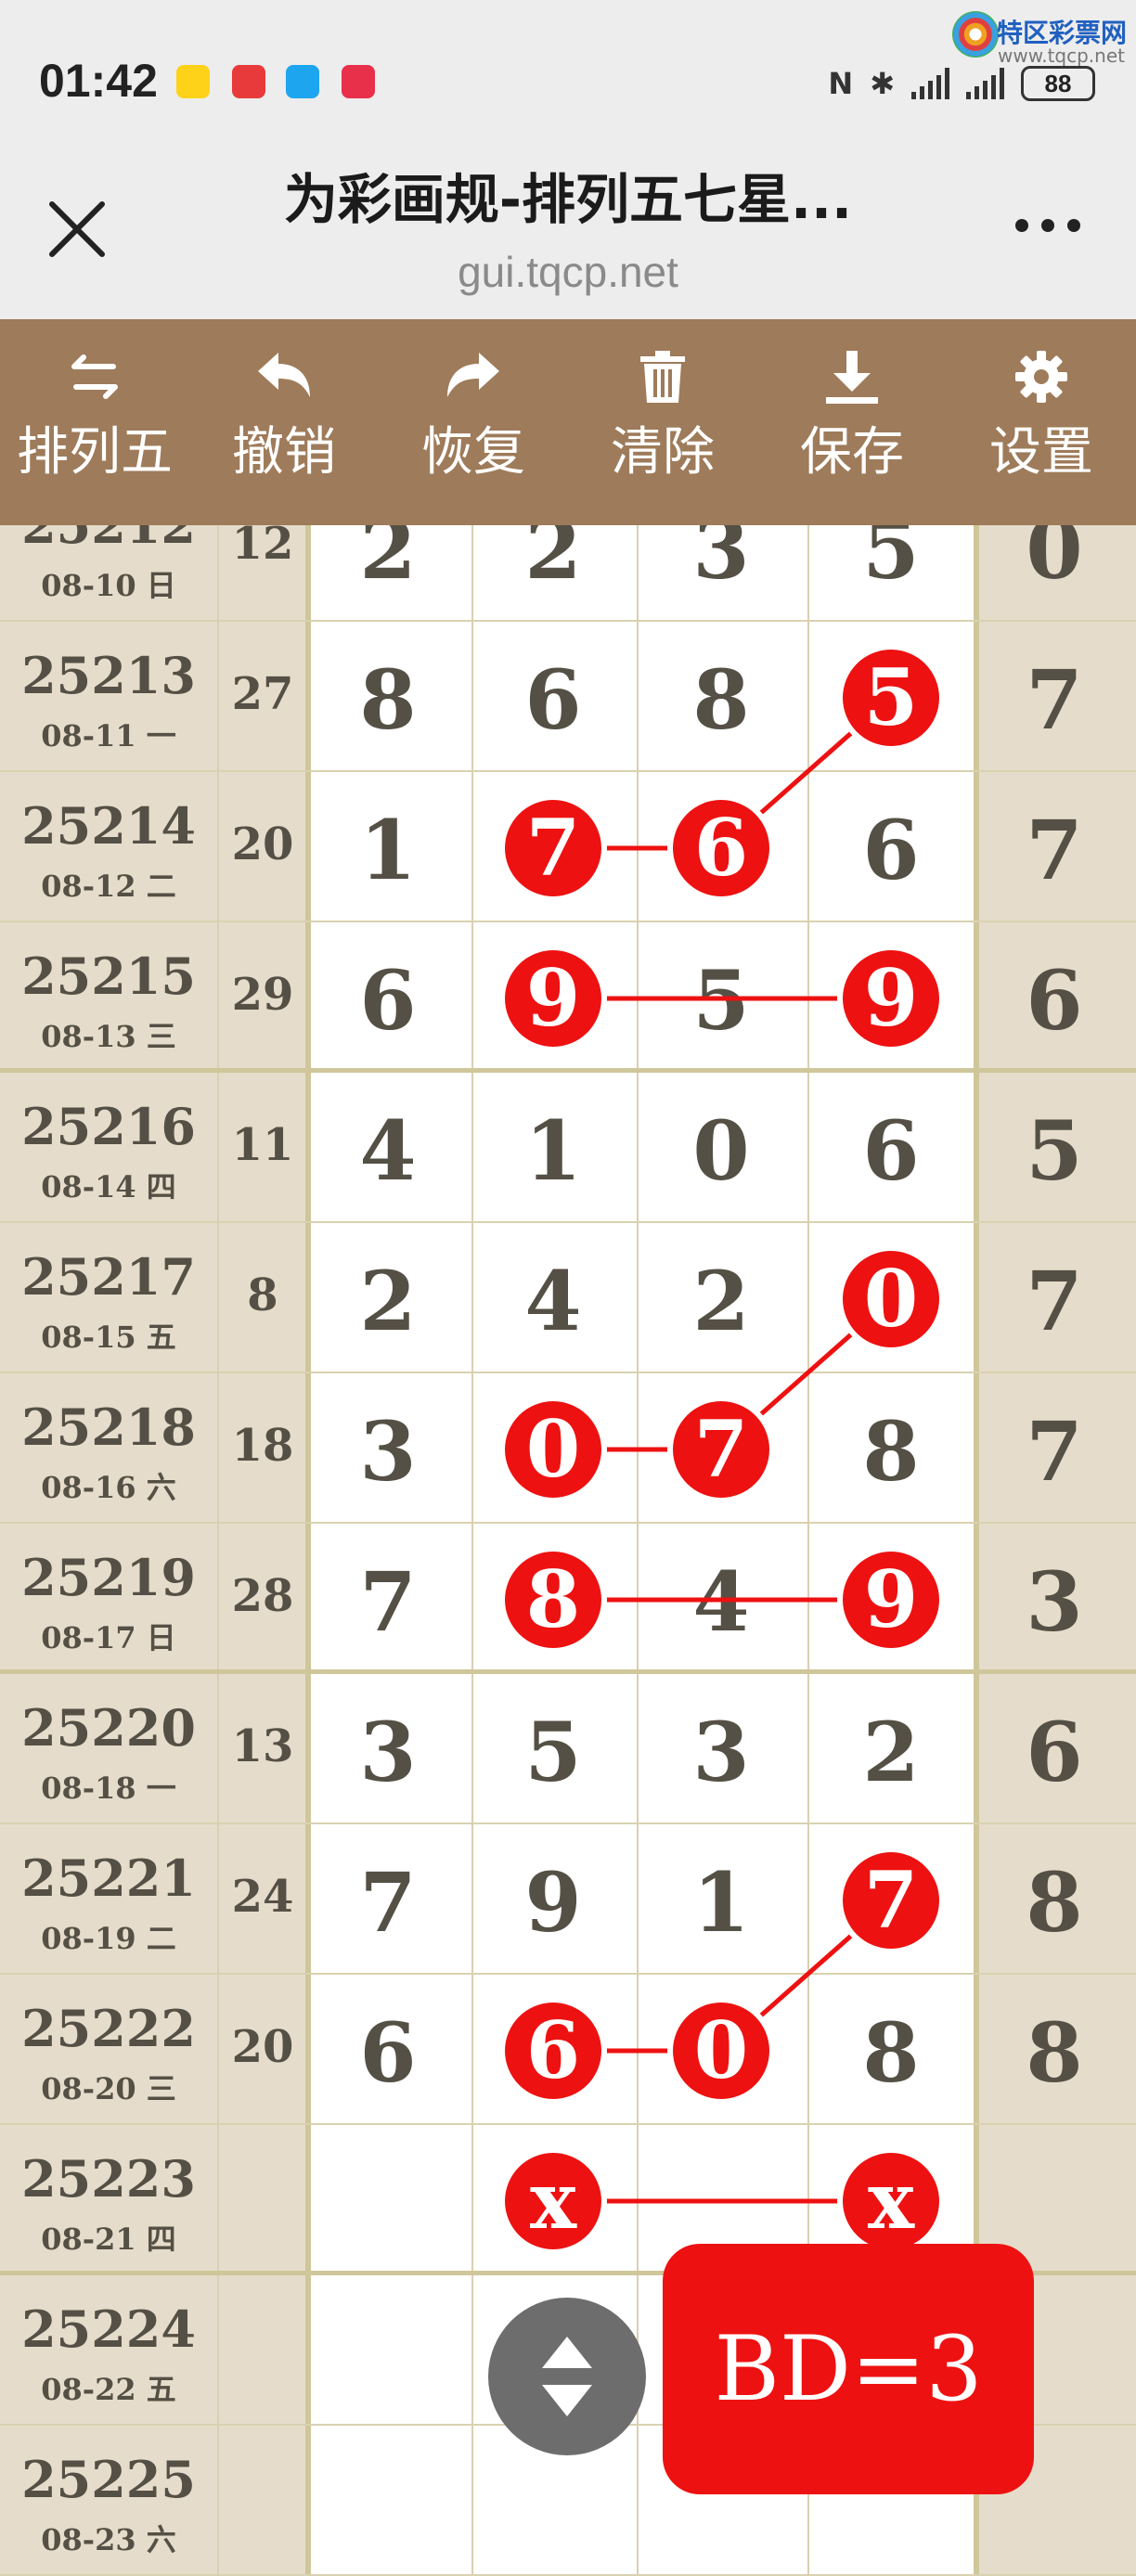  Describe the element at coordinates (553, 1600) in the screenshot. I see `marked-digit-ball: 8` at that location.